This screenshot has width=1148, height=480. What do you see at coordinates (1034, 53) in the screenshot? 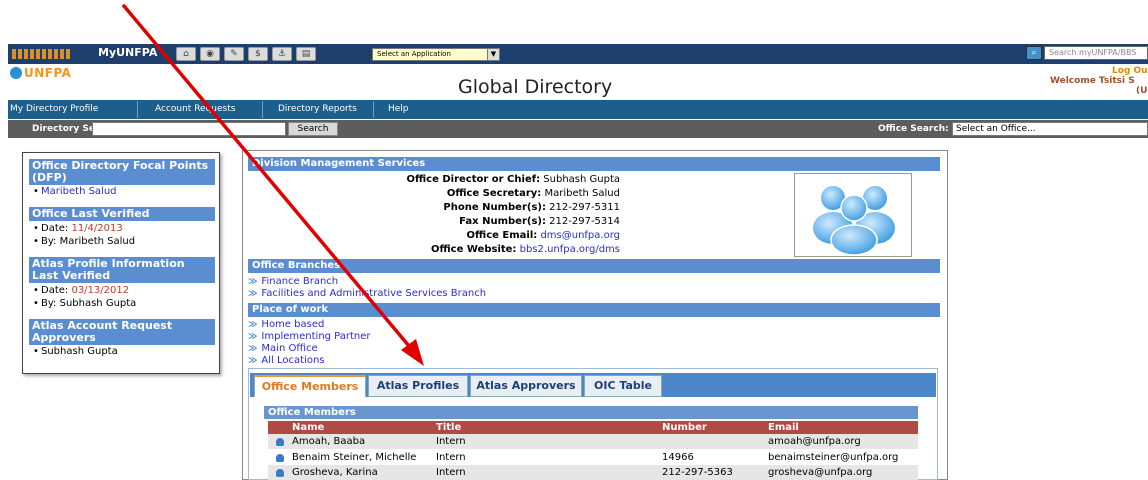
I see `search-globe-icon: ⌕` at bounding box center [1034, 53].